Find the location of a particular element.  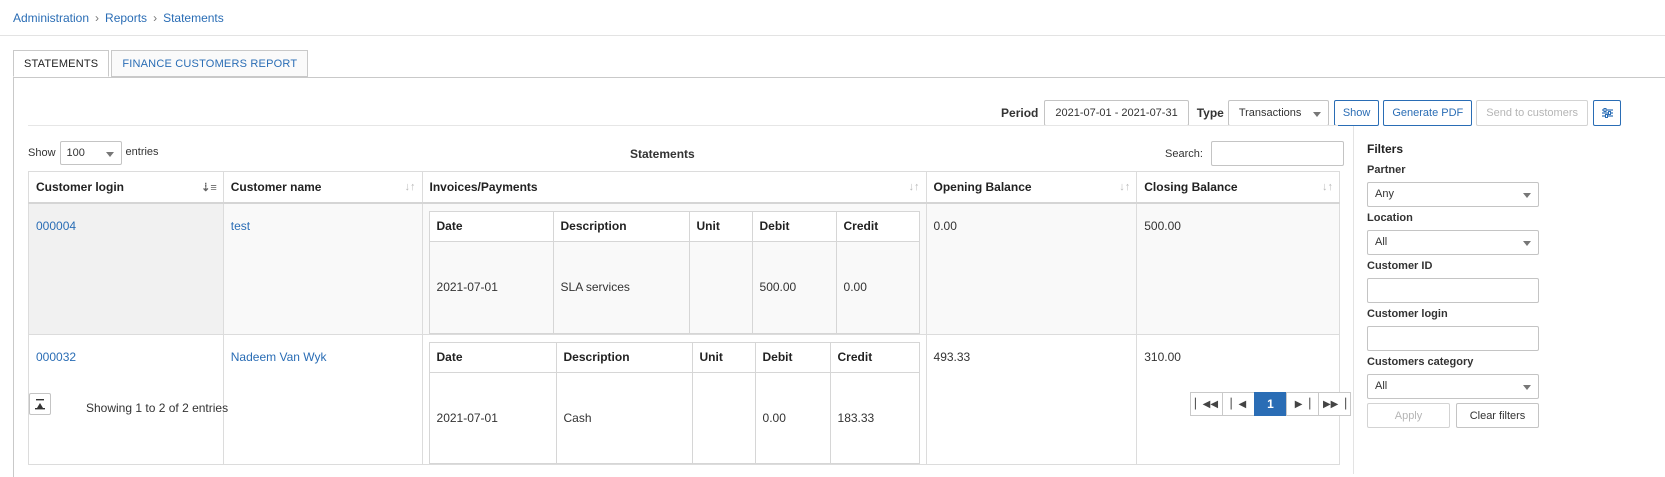

showing-entries-text: Showing 1 to 2 of 2 entries is located at coordinates (157, 408).